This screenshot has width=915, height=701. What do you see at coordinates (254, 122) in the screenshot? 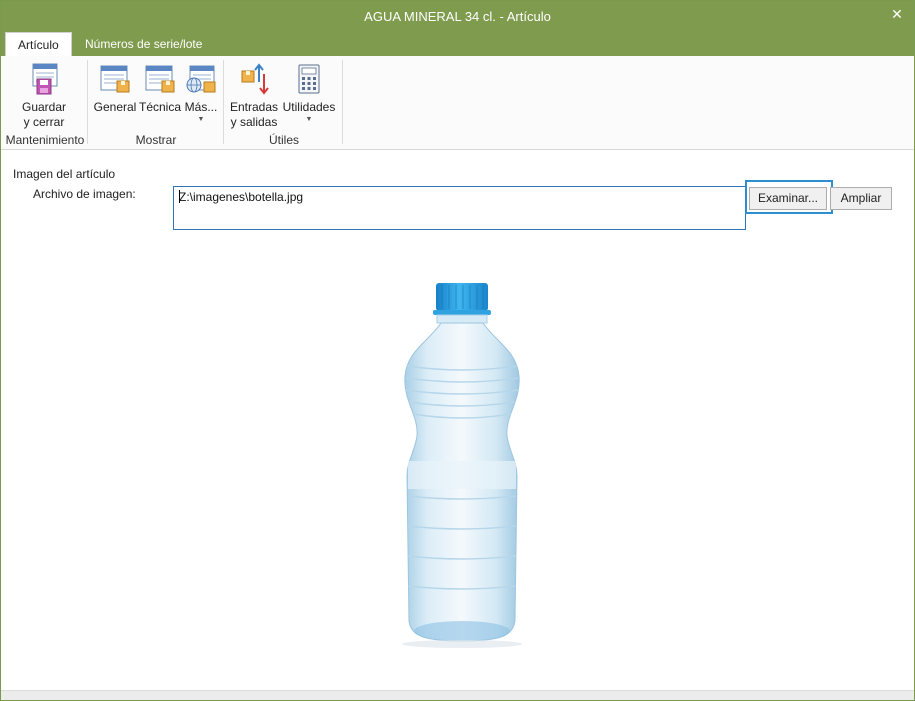
I see `entradas-label-line2: y salidas` at bounding box center [254, 122].